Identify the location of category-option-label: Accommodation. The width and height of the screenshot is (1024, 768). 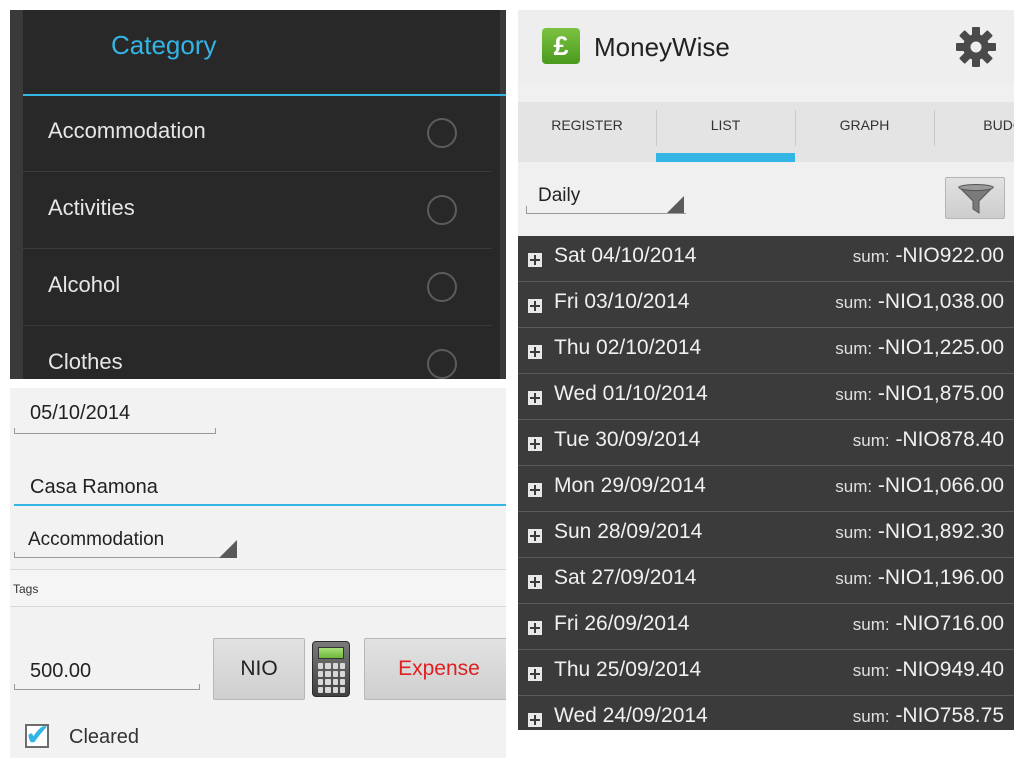
(127, 130).